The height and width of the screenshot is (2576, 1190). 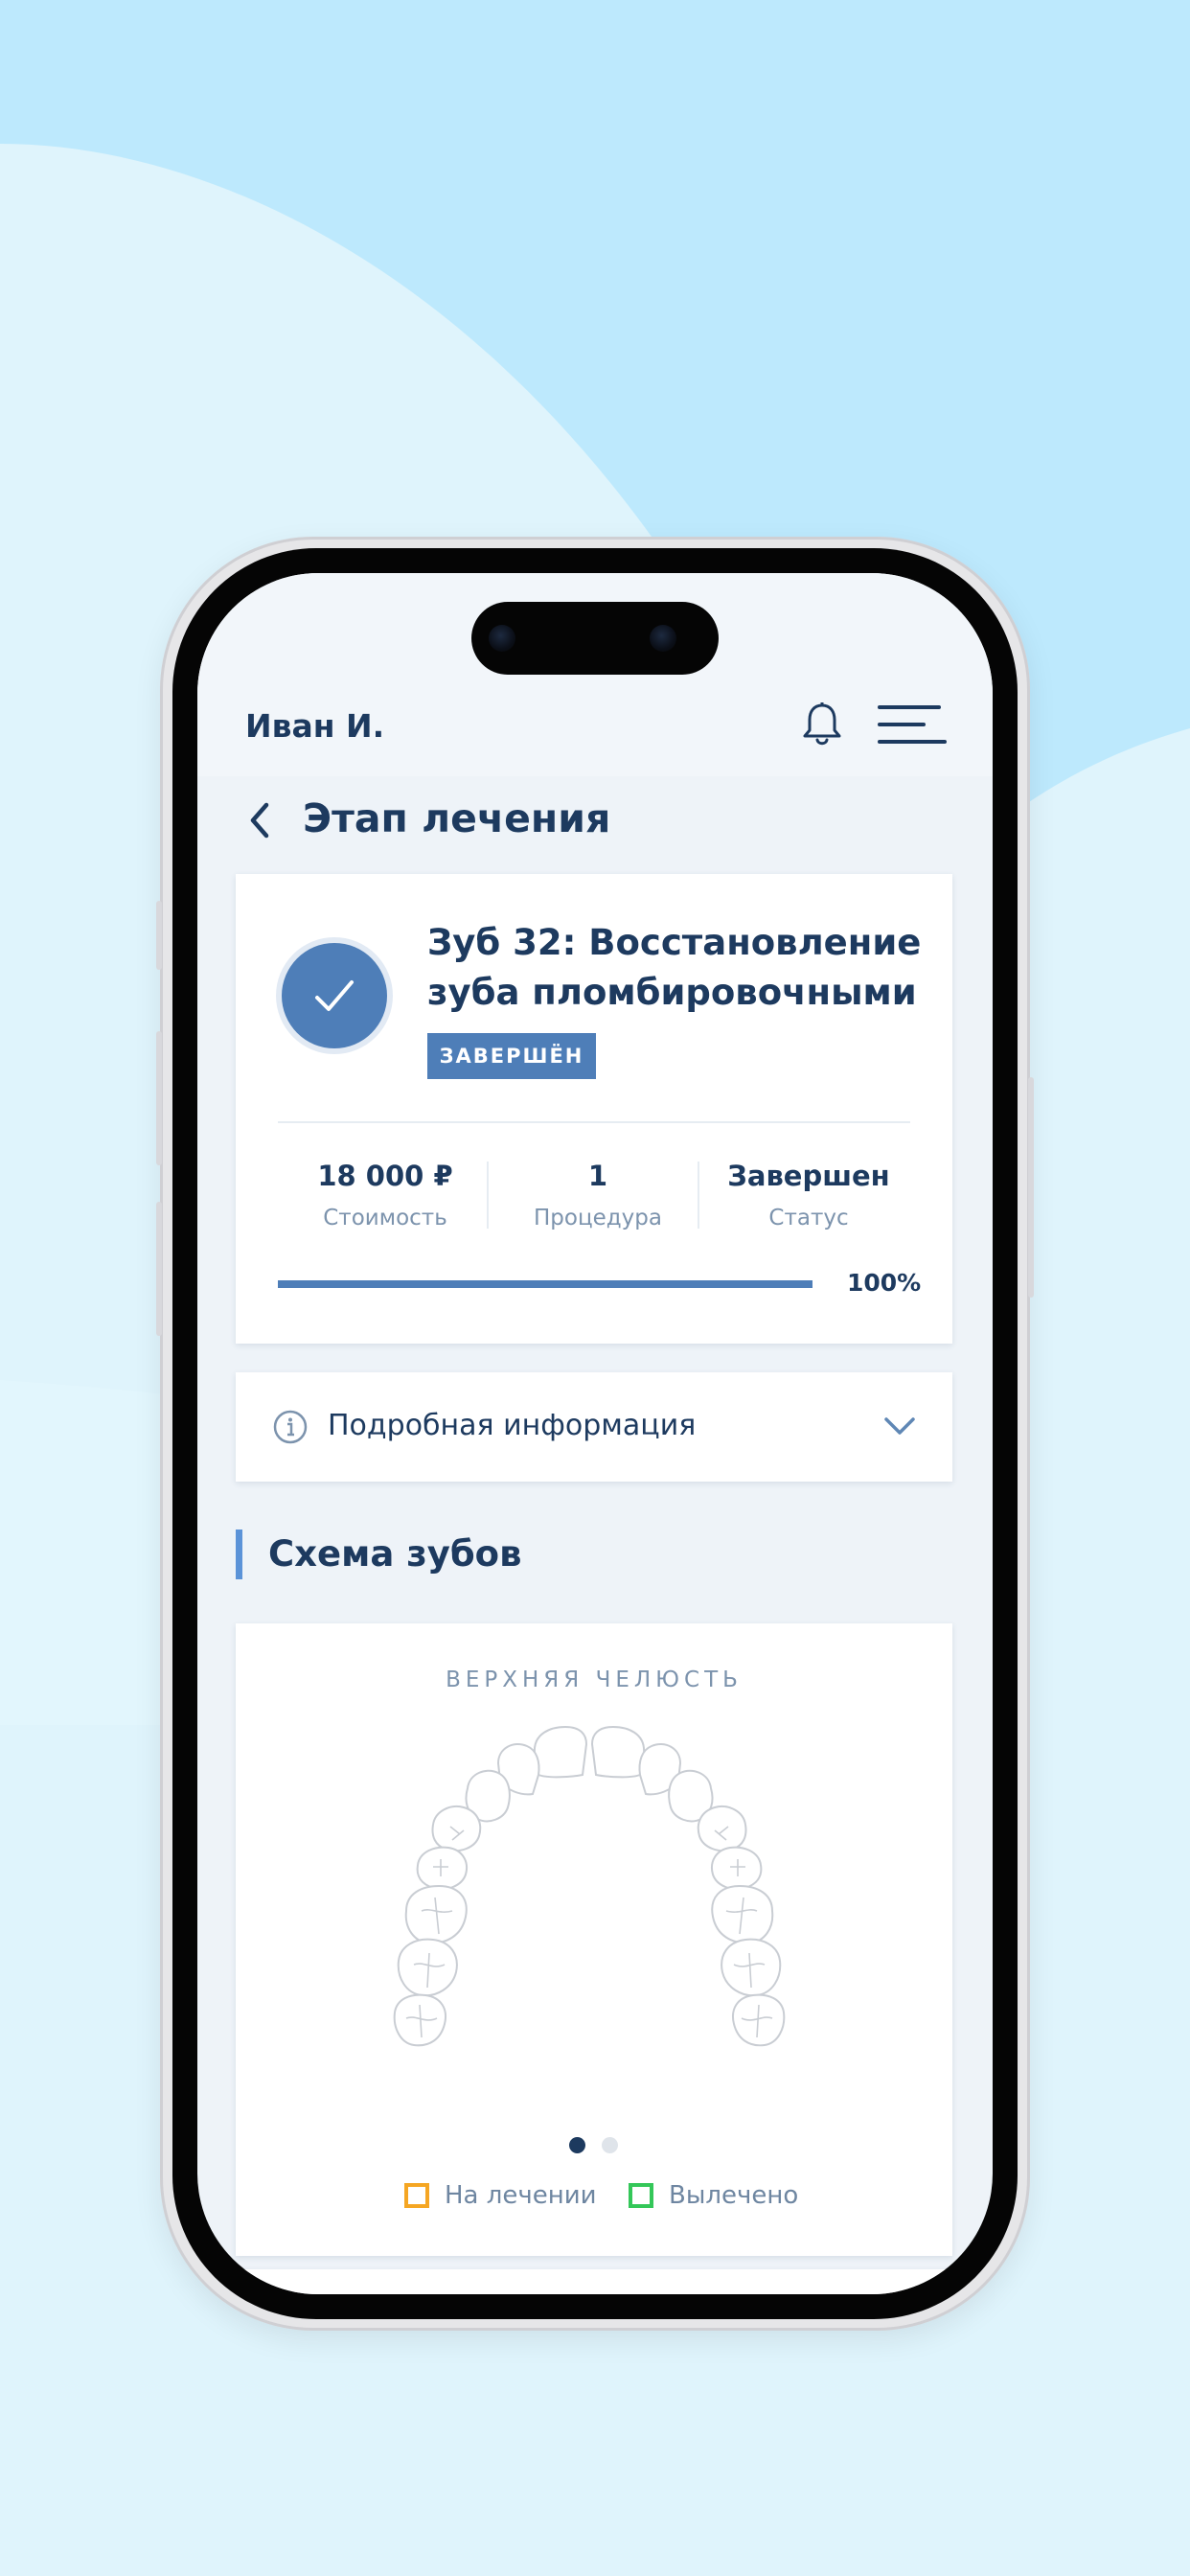 What do you see at coordinates (598, 1218) in the screenshot?
I see `stat-procedures-label: Процедура` at bounding box center [598, 1218].